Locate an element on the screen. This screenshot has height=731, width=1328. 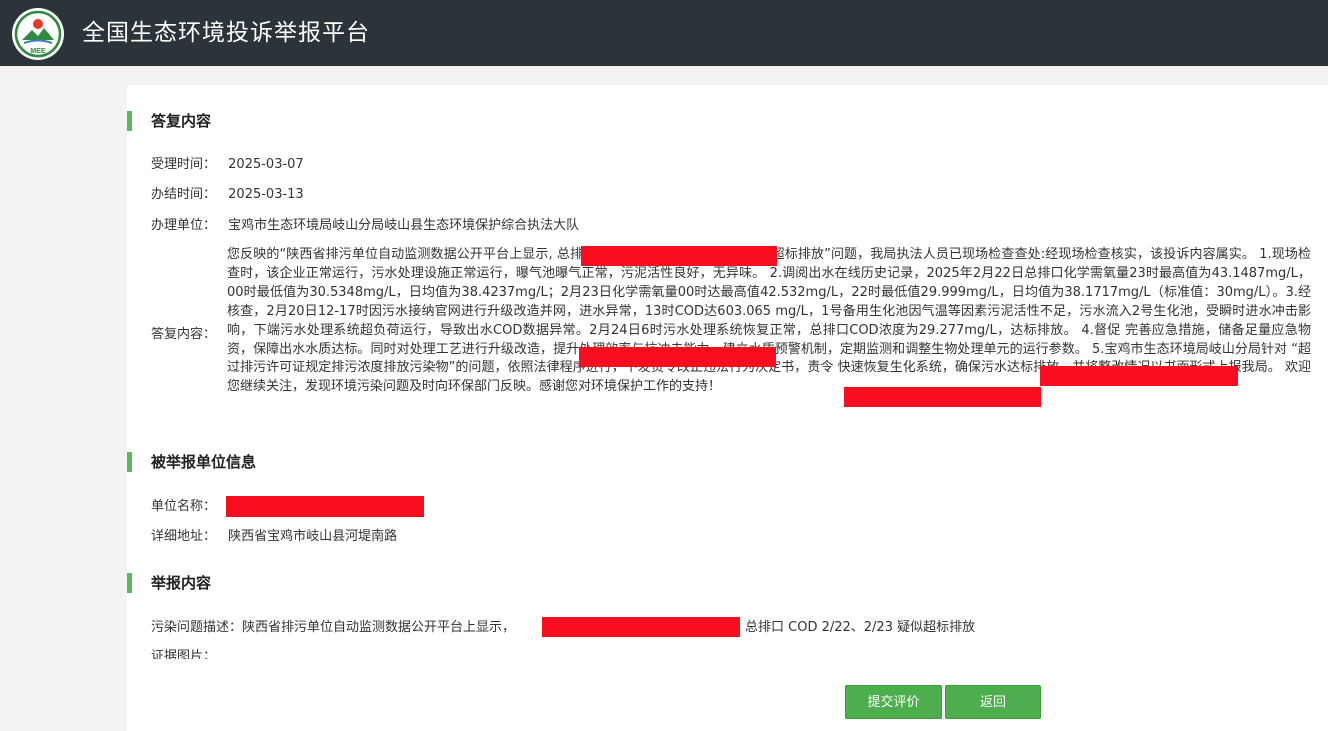
site-title: 全国生态环境投诉举报平台 is located at coordinates (226, 33).